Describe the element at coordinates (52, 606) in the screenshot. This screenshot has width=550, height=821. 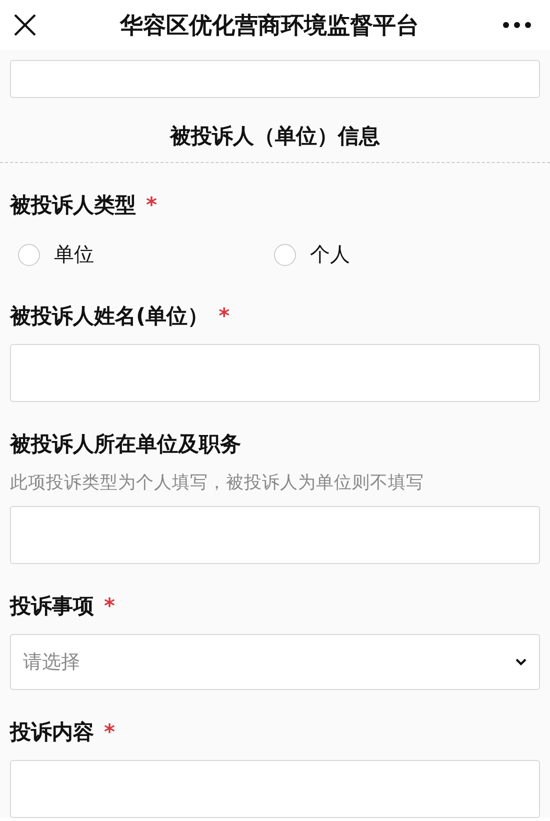
I see `field-label: 投诉事项` at that location.